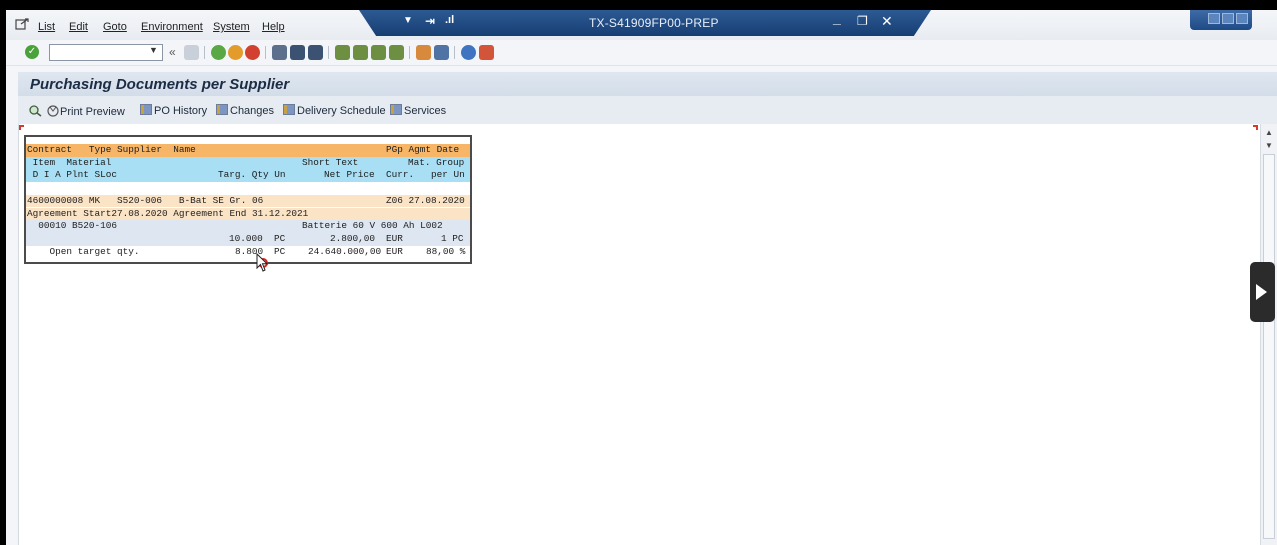  I want to click on print-icon, so click(279, 52).